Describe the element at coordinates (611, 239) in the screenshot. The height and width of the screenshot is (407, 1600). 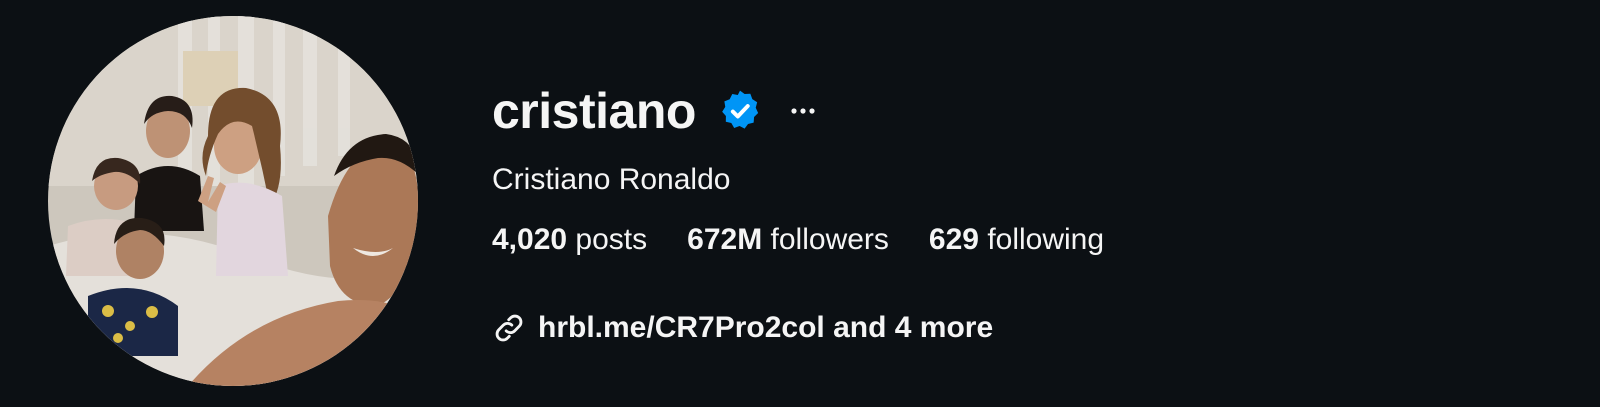
I see `posts-label: posts` at that location.